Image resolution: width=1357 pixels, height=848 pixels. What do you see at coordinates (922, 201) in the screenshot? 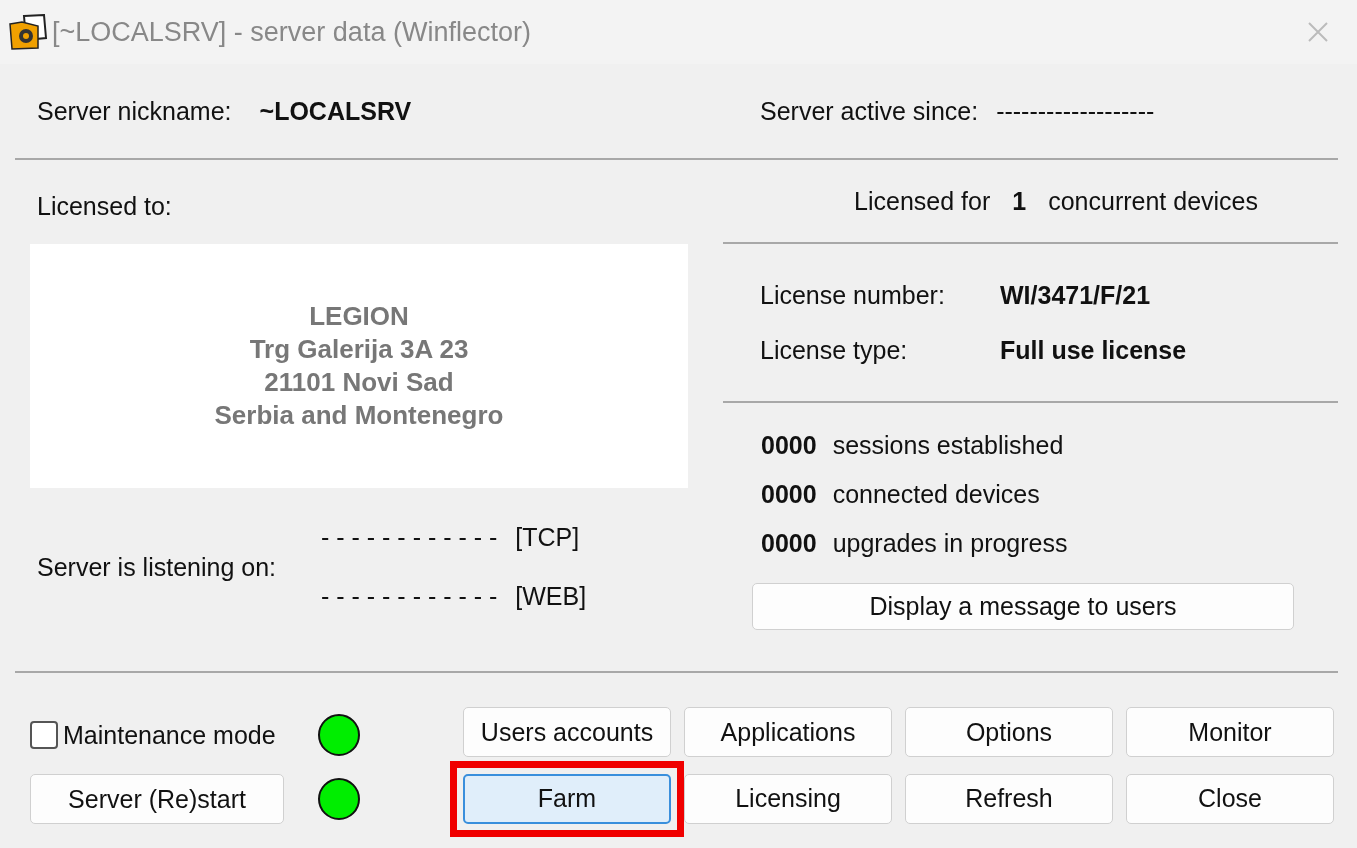
I see `licensed-for-label: Licensed for` at bounding box center [922, 201].